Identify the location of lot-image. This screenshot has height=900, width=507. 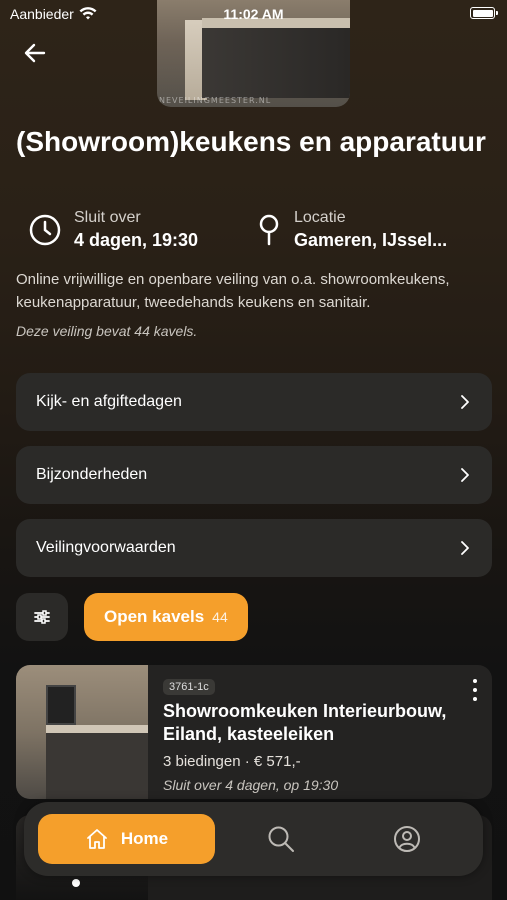
(82, 732).